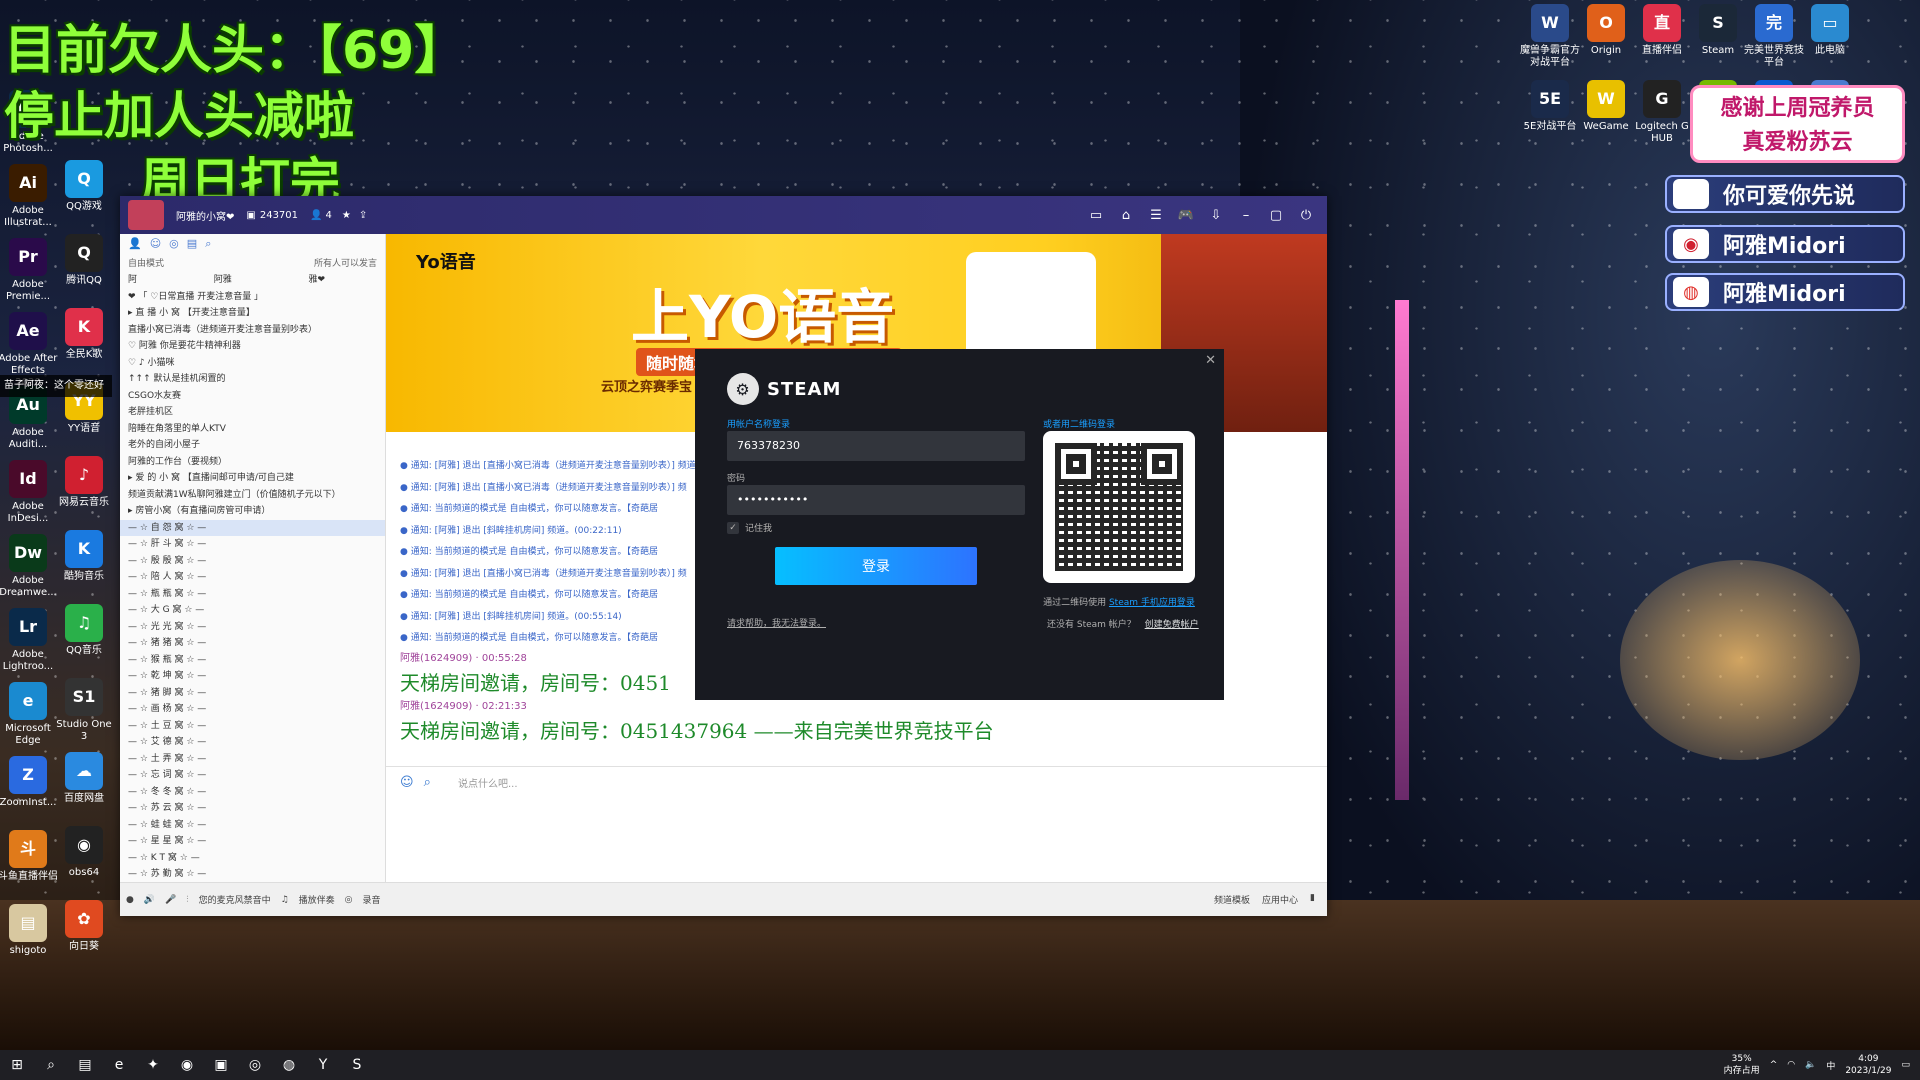  I want to click on channel-item: — ☆ 殷 殷 窝 ☆ —, so click(252, 561).